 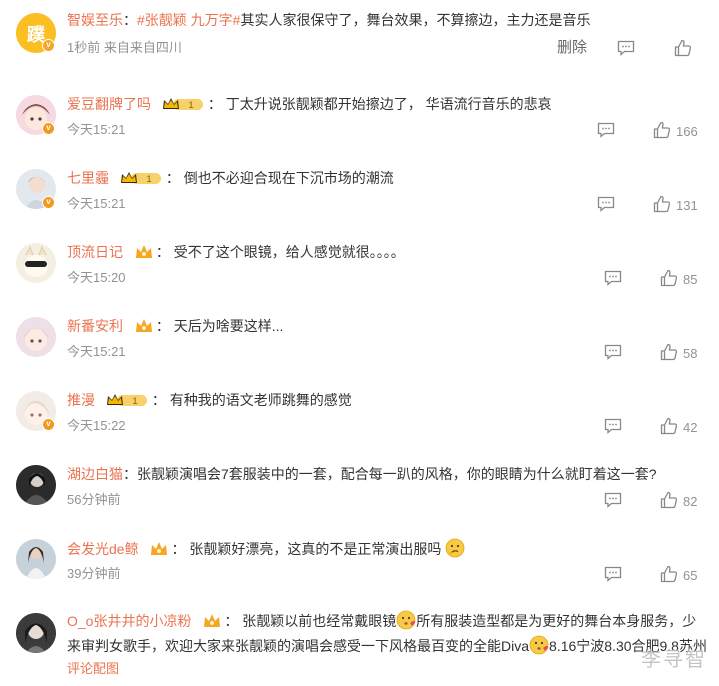 I want to click on comment-text: 其实人家很保守了，舞台效果，不算擦边，主力还是音乐, so click(x=415, y=20).